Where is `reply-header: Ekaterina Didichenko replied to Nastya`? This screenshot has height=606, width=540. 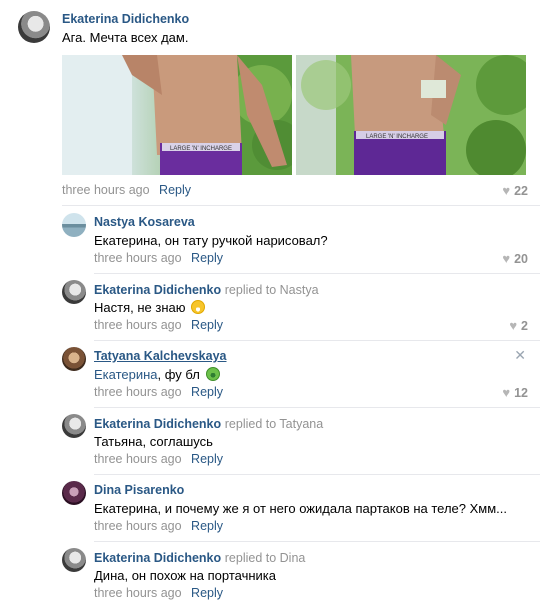 reply-header: Ekaterina Didichenko replied to Nastya is located at coordinates (206, 289).